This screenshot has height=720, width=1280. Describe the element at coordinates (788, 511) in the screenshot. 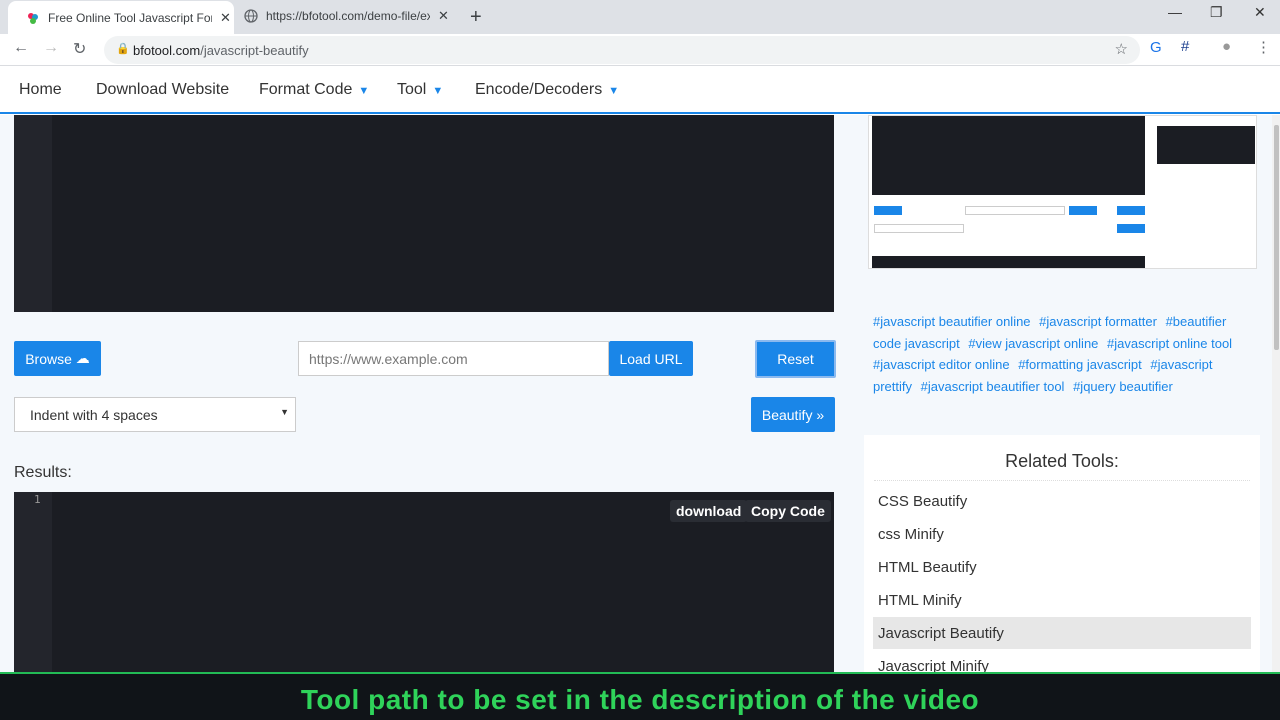

I see `copy-code-button: Copy Code` at that location.